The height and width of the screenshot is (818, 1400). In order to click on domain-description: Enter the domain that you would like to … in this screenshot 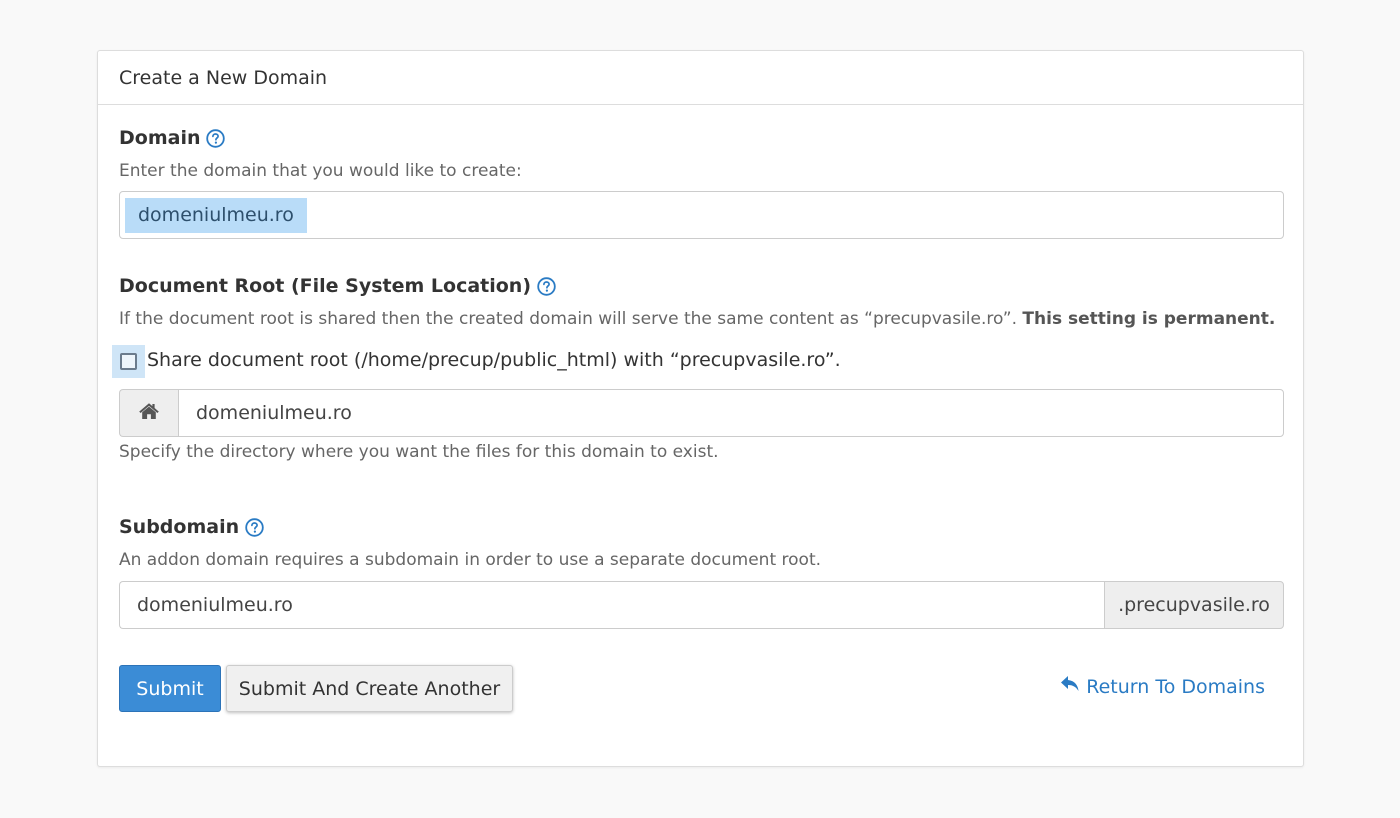, I will do `click(320, 171)`.